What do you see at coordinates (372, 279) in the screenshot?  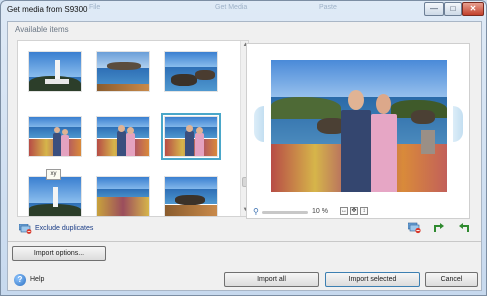 I see `import-selected-button: Import selected` at bounding box center [372, 279].